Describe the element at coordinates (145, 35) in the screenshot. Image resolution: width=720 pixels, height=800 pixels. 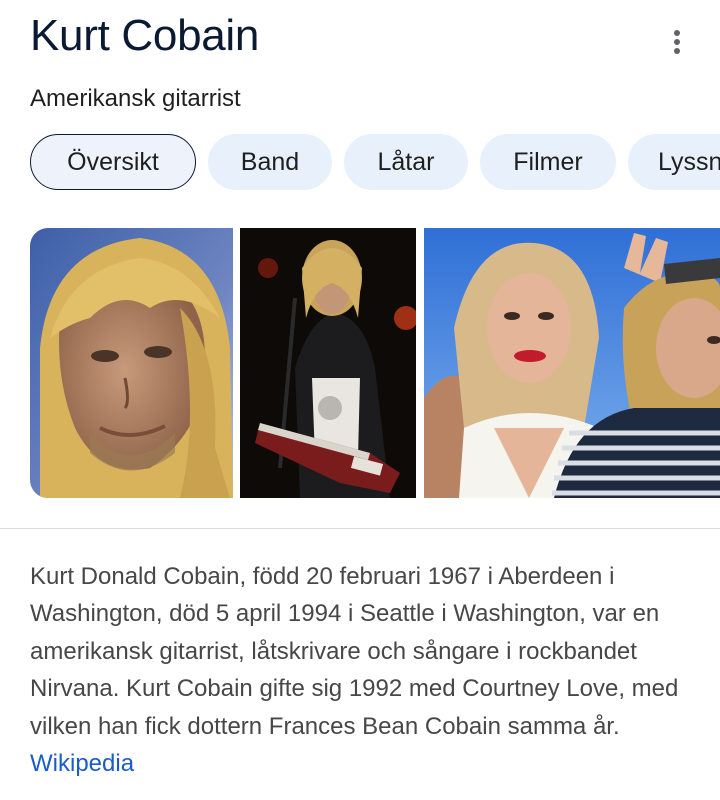
I see `page-title: Kurt Cobain` at that location.